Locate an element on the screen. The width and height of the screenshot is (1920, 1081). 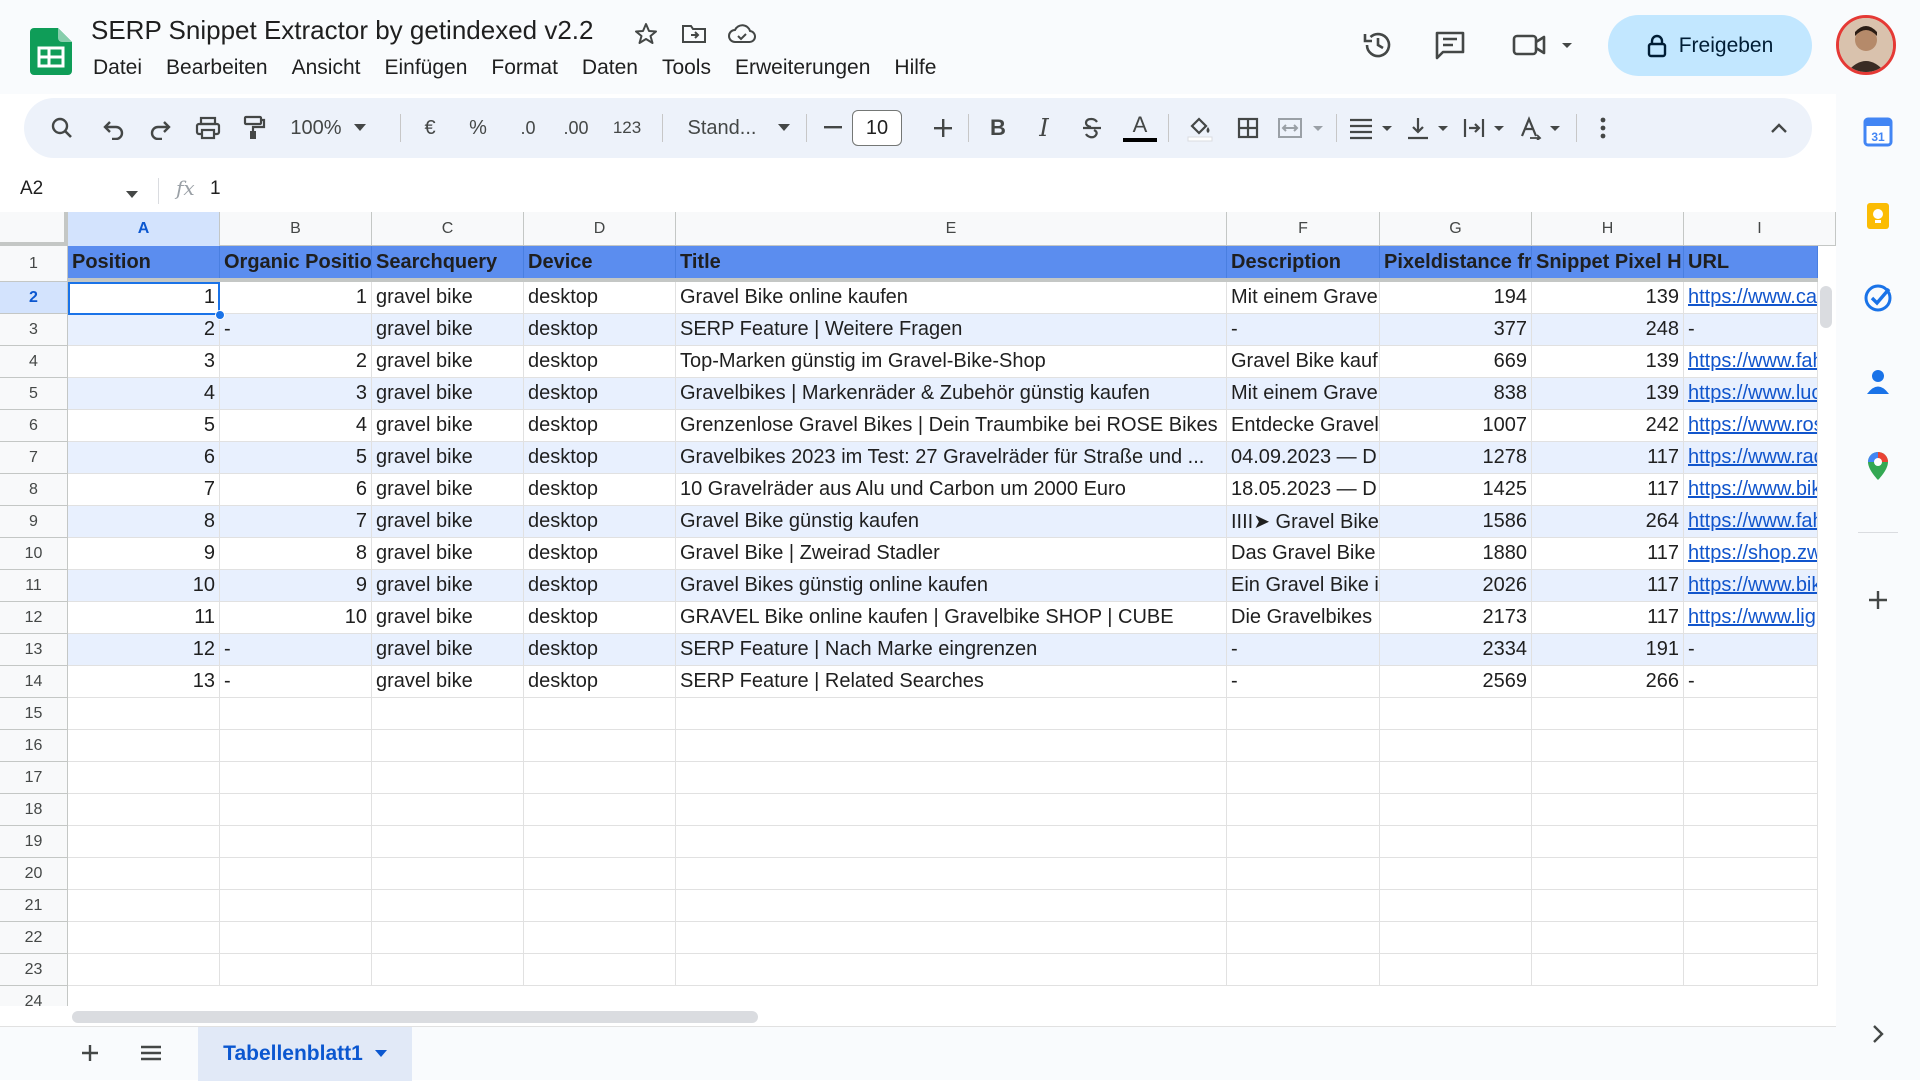
all-sheets-icon is located at coordinates (151, 1055).